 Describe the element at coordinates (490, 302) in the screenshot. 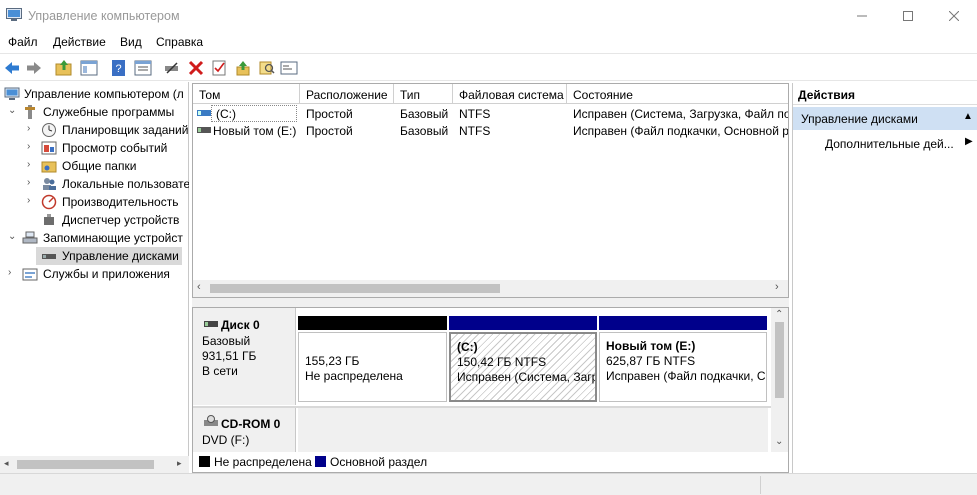

I see `pane-splitter` at that location.